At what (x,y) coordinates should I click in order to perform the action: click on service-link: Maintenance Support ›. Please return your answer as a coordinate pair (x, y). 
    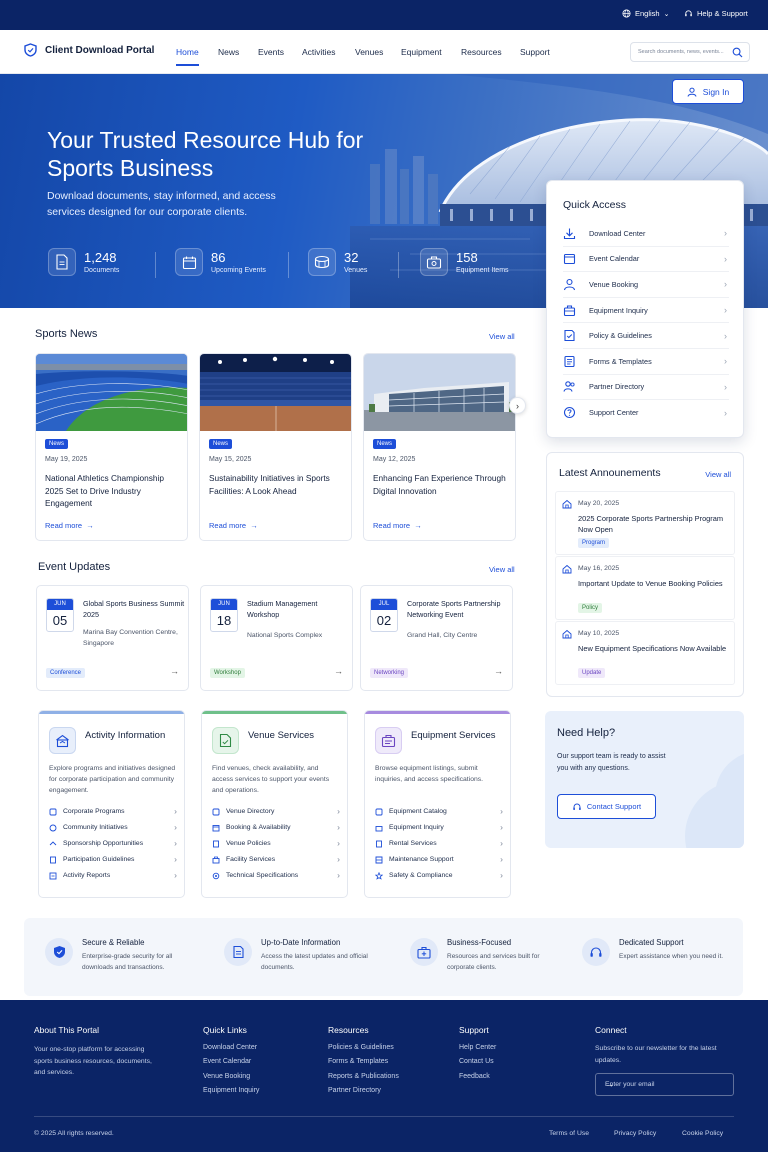
    Looking at the image, I should click on (439, 860).